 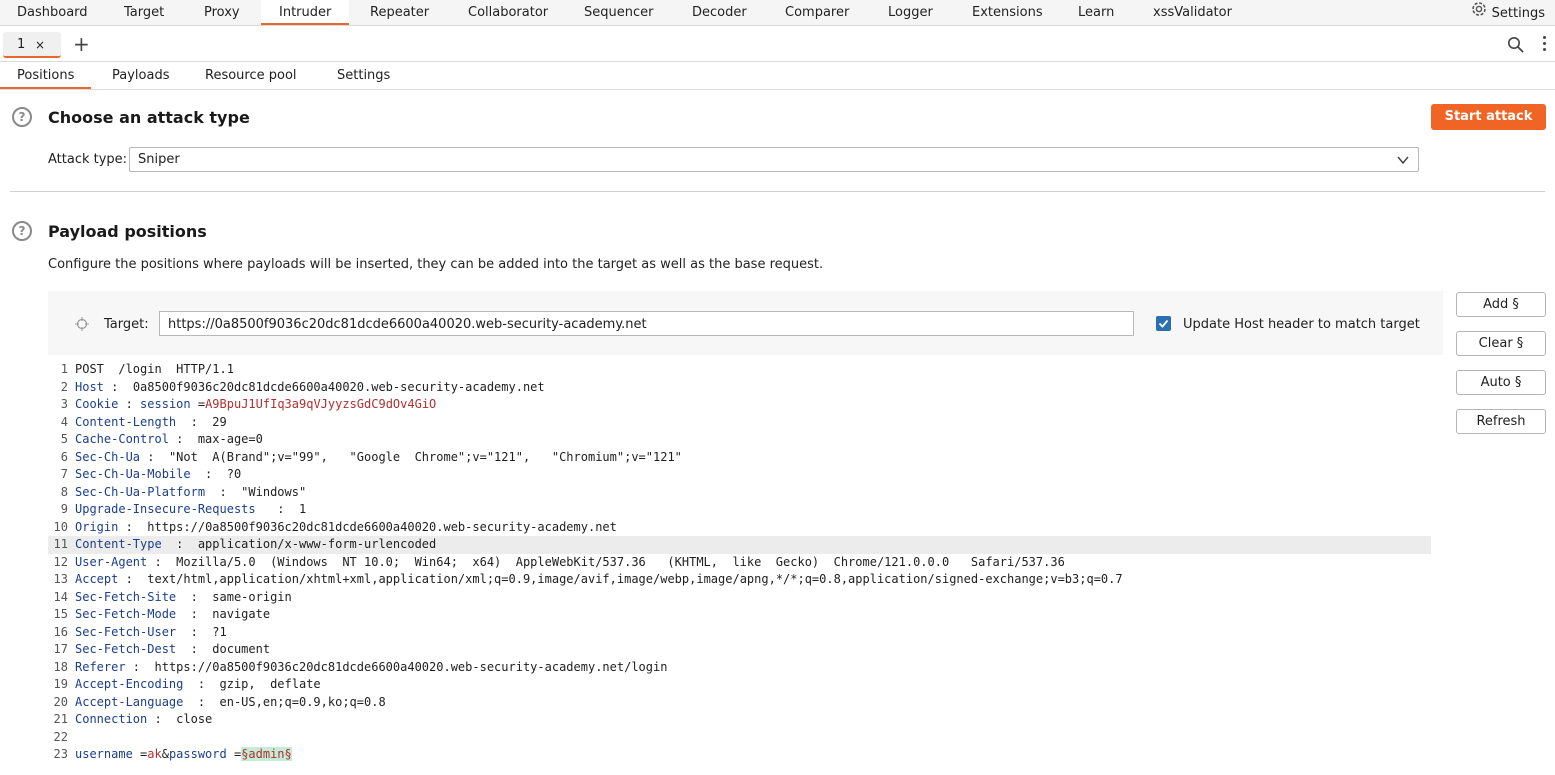 I want to click on cookie-equals: =, so click(x=198, y=404).